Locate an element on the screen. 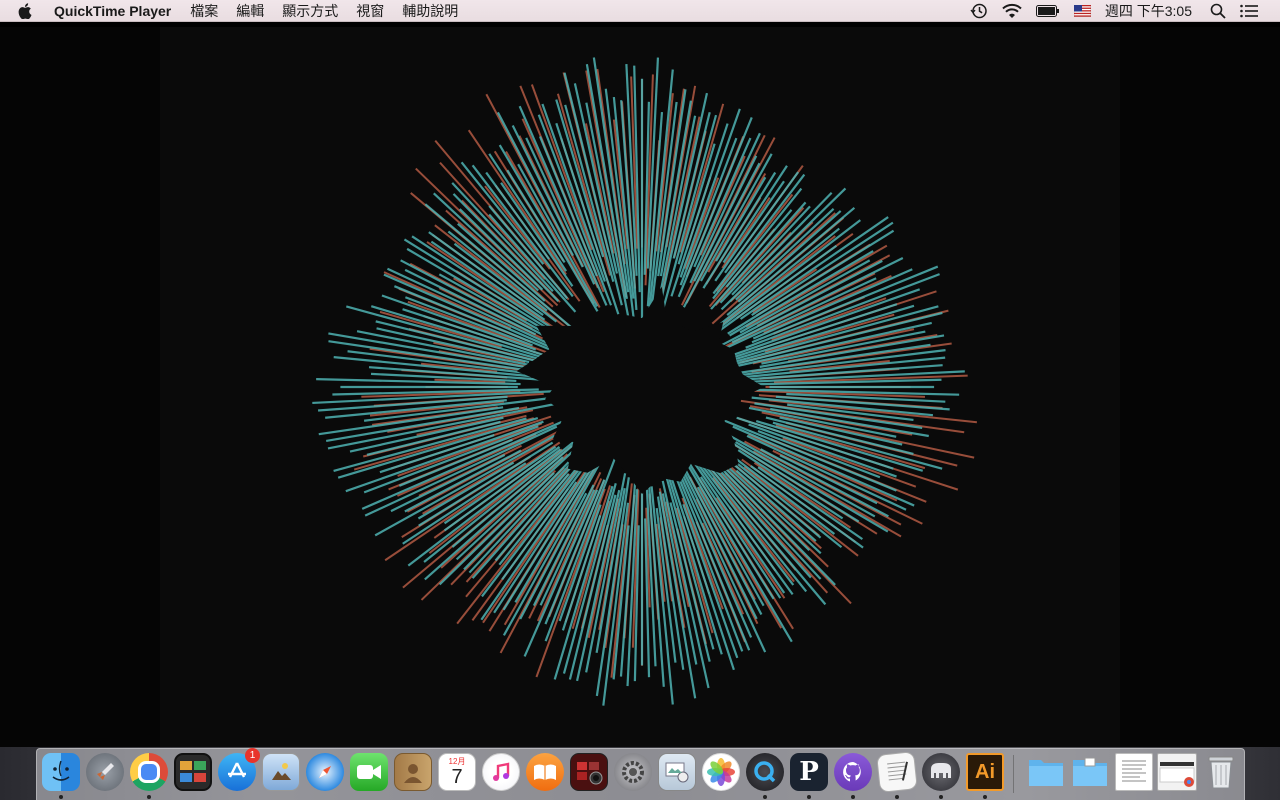 The height and width of the screenshot is (800, 1280). illustrator-letter: Ai is located at coordinates (985, 771).